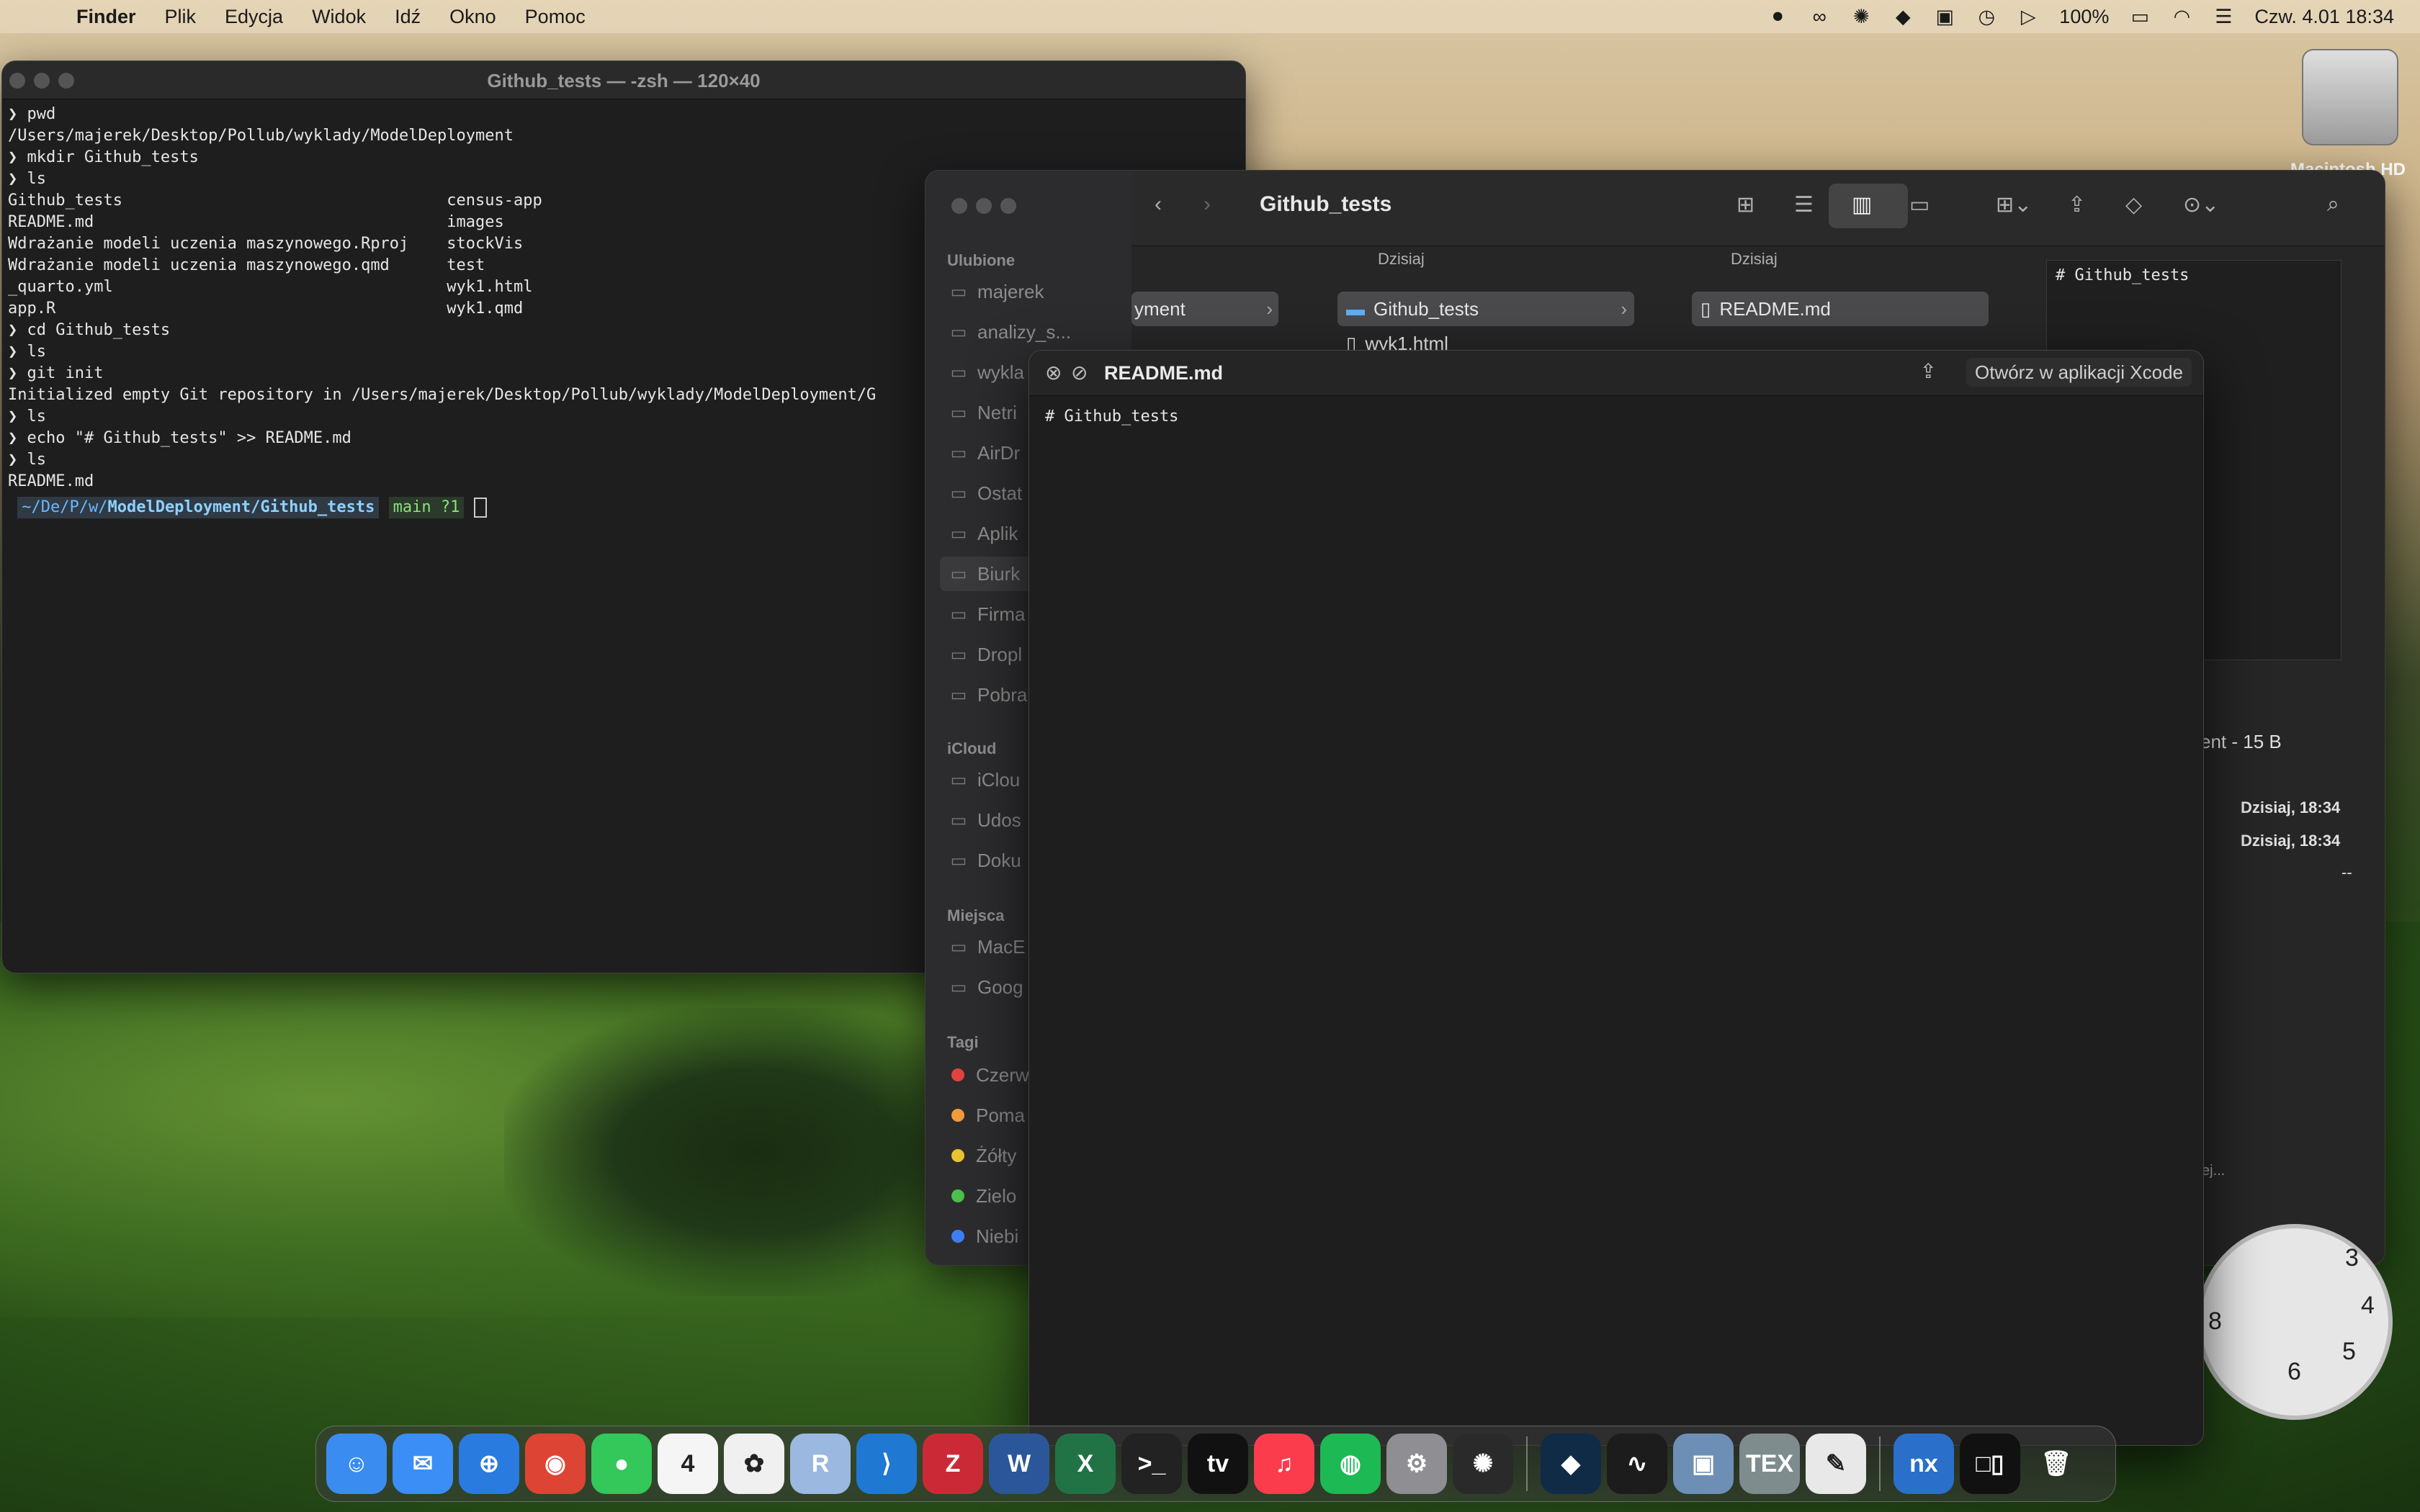 Image resolution: width=2420 pixels, height=1512 pixels. I want to click on hard-drive-icon, so click(2350, 97).